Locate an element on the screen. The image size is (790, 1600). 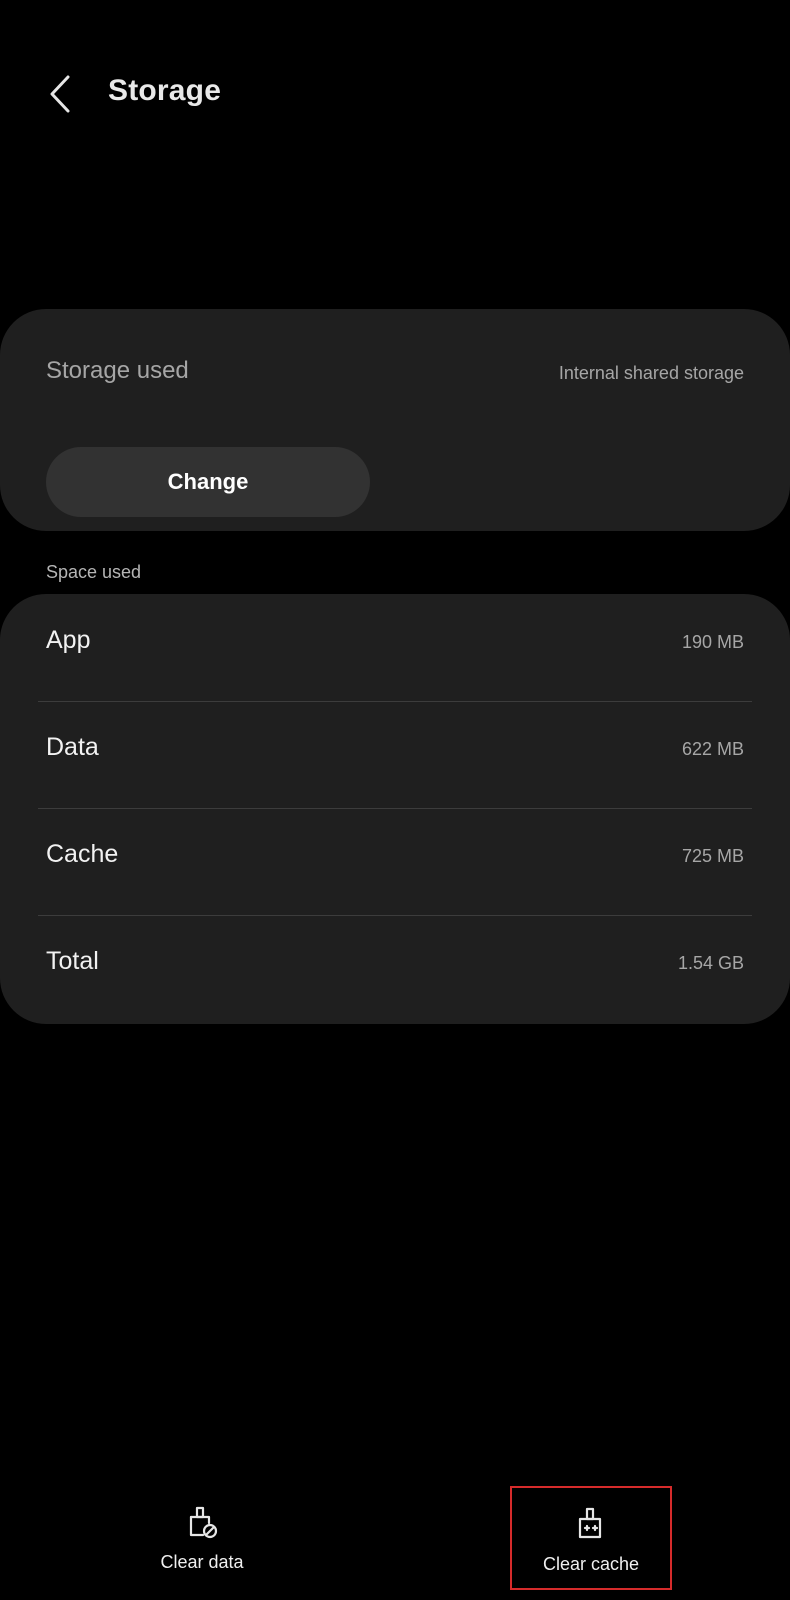
row-label: Data is located at coordinates (72, 747).